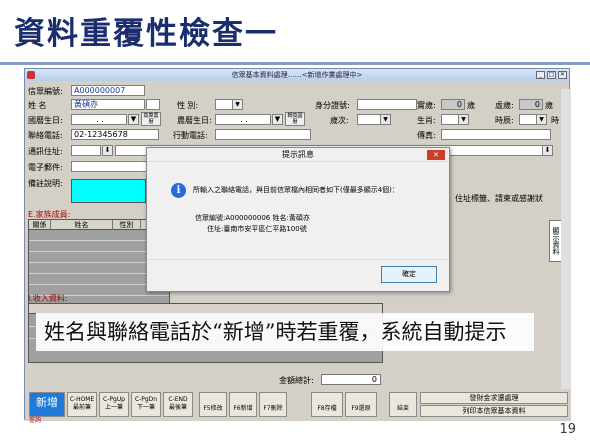  What do you see at coordinates (45, 135) in the screenshot?
I see `phone-label: 聯絡電話:` at bounding box center [45, 135].